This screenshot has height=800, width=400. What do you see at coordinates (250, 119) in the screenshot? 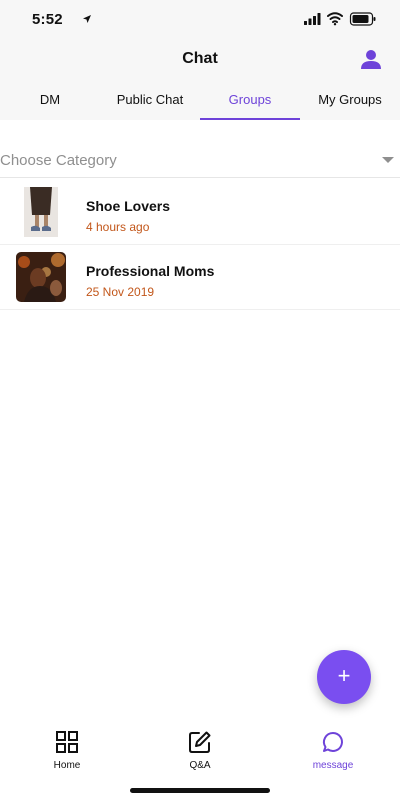
I see `active-tab-indicator` at bounding box center [250, 119].